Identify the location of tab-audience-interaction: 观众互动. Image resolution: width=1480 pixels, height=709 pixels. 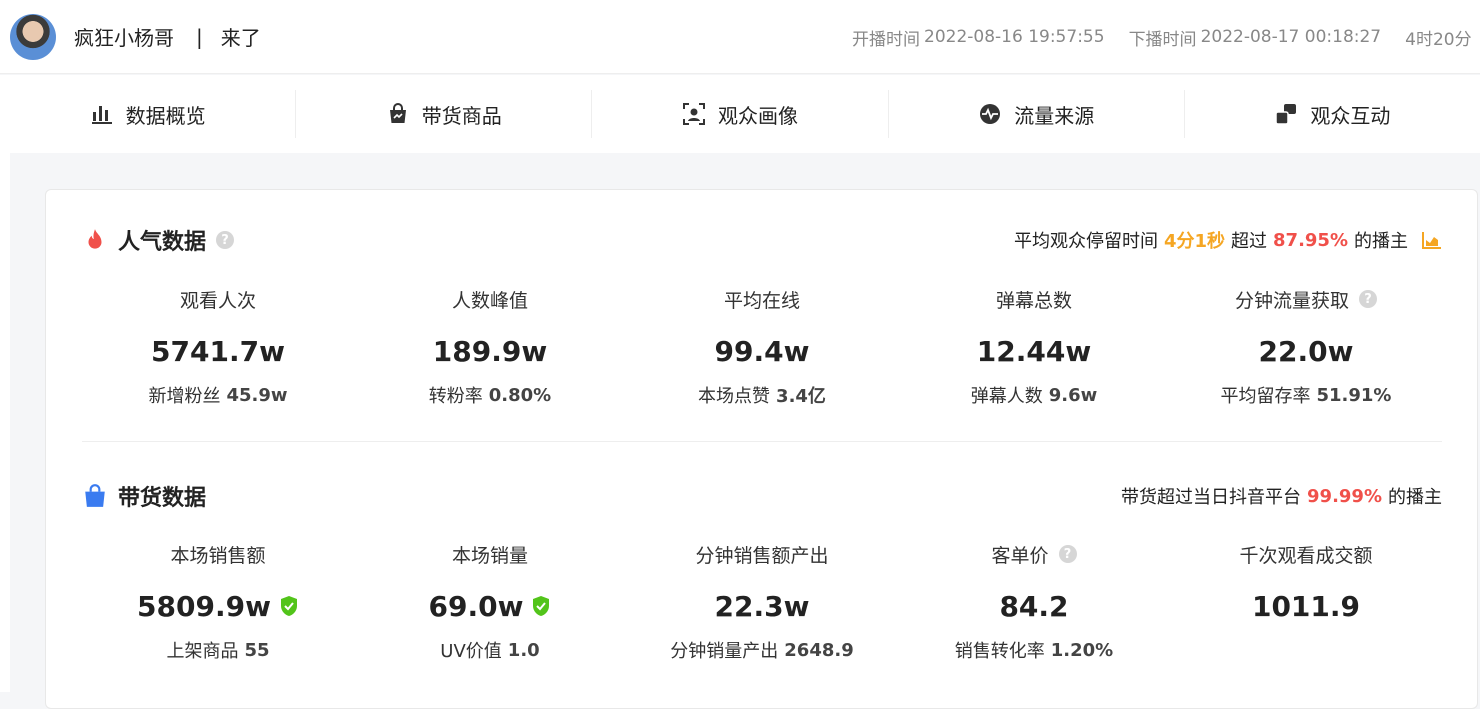
(1332, 114).